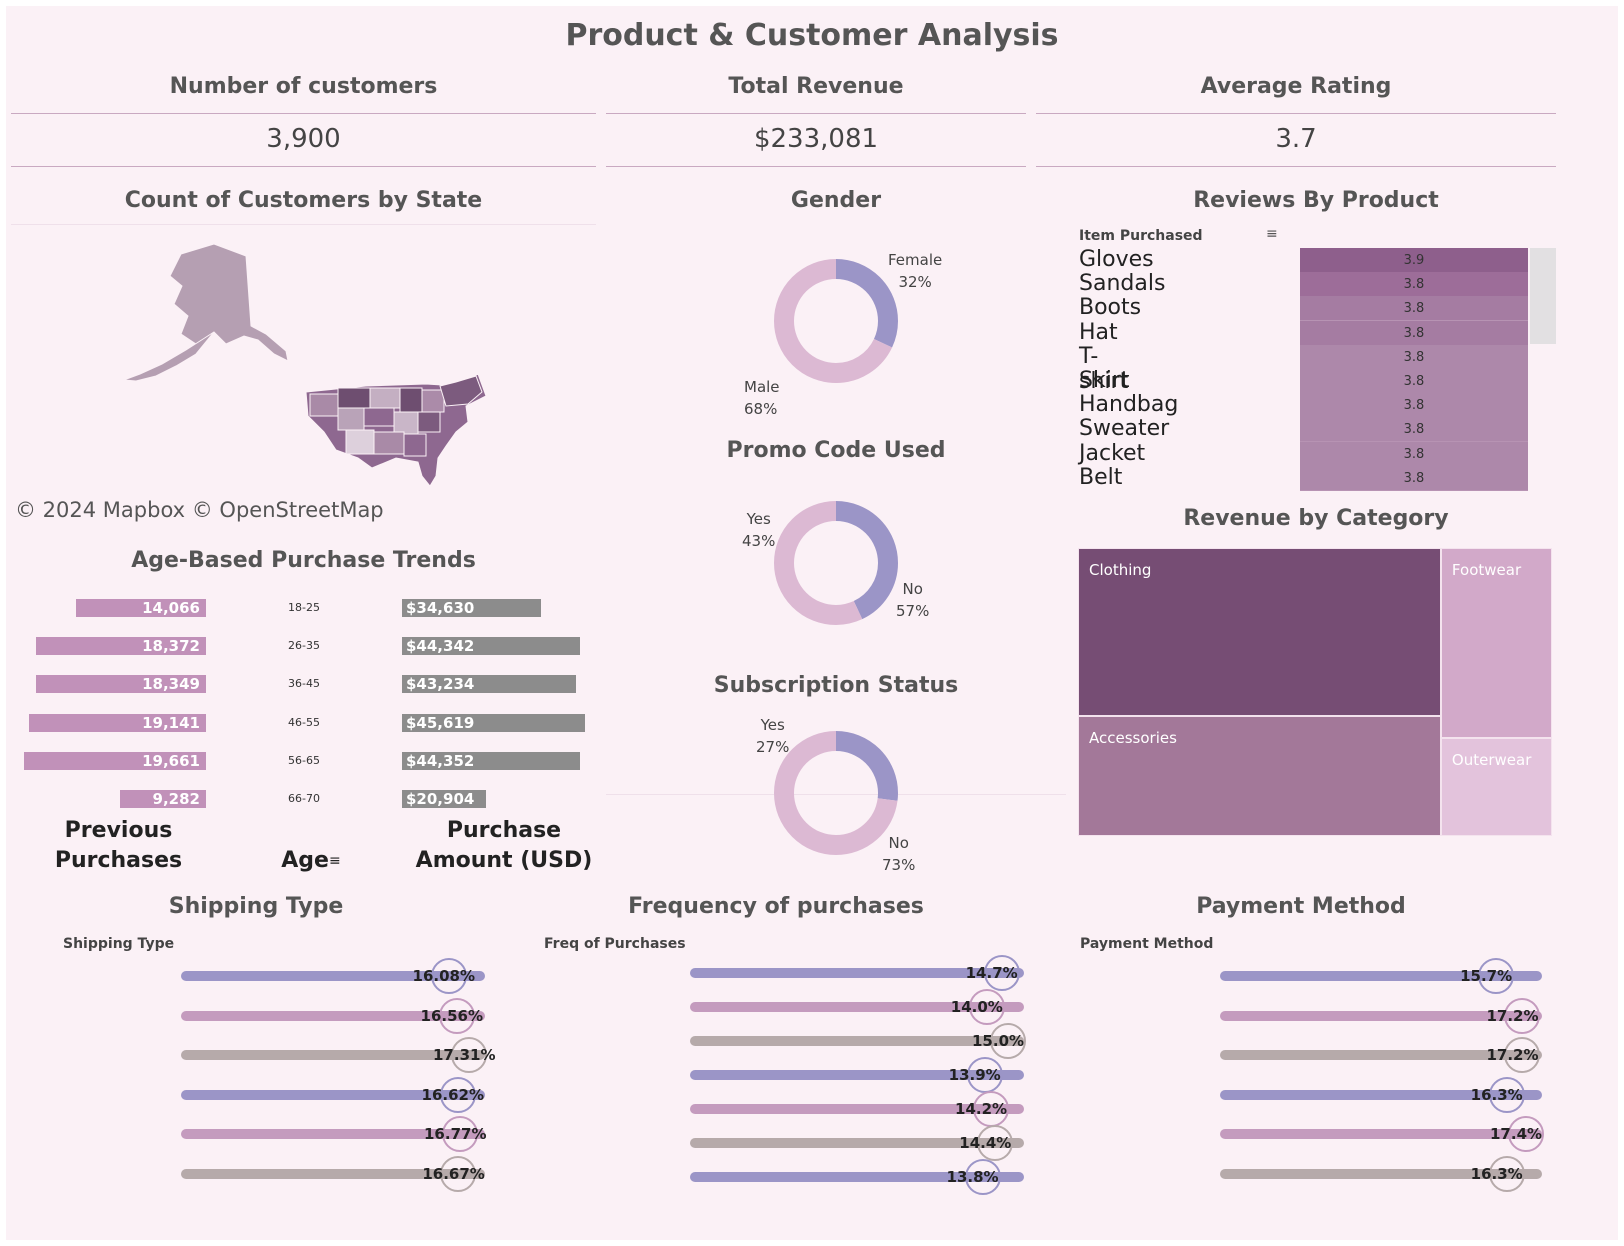  I want to click on kpi-customers-label: Number of customers, so click(303, 86).